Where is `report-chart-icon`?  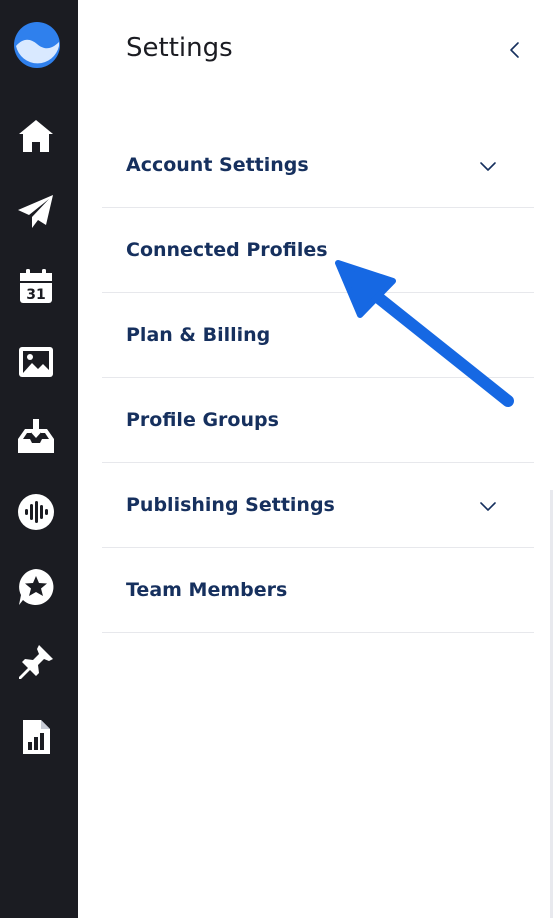
report-chart-icon is located at coordinates (36, 737).